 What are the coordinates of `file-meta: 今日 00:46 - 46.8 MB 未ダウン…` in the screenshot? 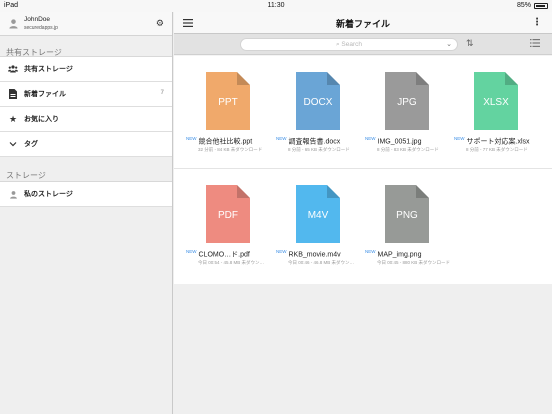 It's located at (321, 262).